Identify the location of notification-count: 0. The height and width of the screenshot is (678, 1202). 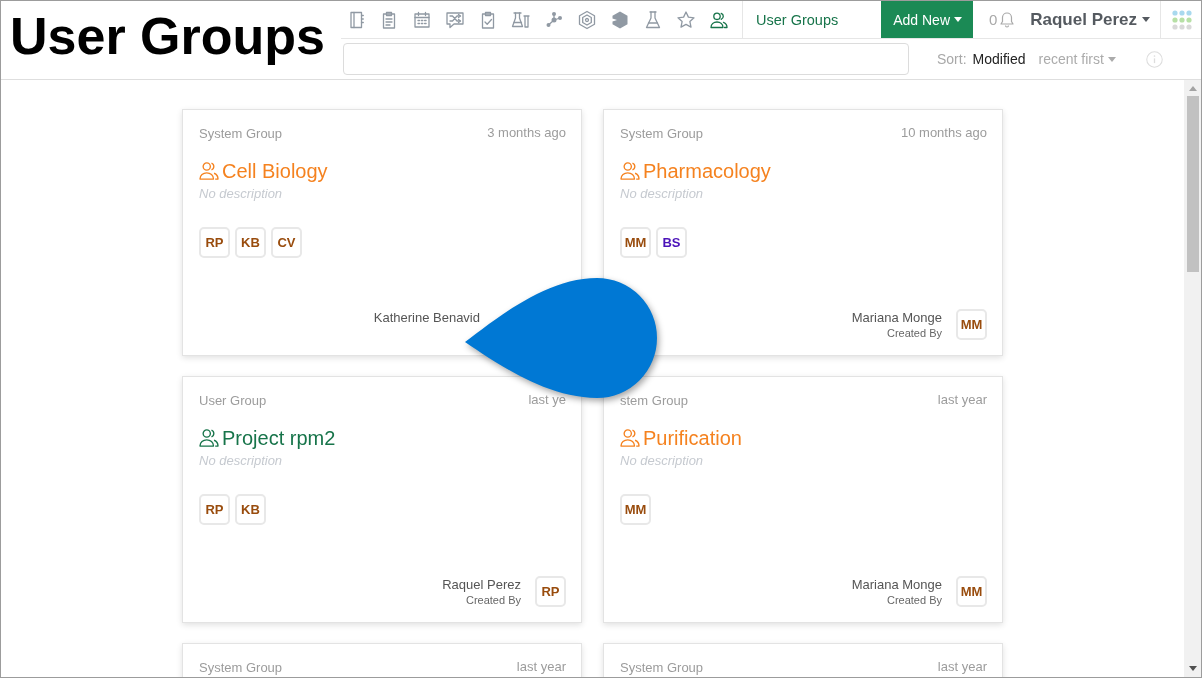
(993, 19).